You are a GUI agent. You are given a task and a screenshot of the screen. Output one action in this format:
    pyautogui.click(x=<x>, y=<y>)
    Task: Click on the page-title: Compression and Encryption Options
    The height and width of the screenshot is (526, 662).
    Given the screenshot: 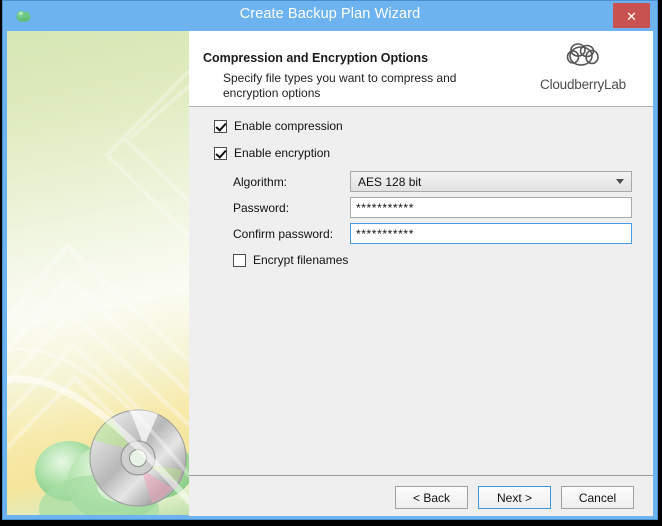 What is the action you would take?
    pyautogui.click(x=316, y=58)
    